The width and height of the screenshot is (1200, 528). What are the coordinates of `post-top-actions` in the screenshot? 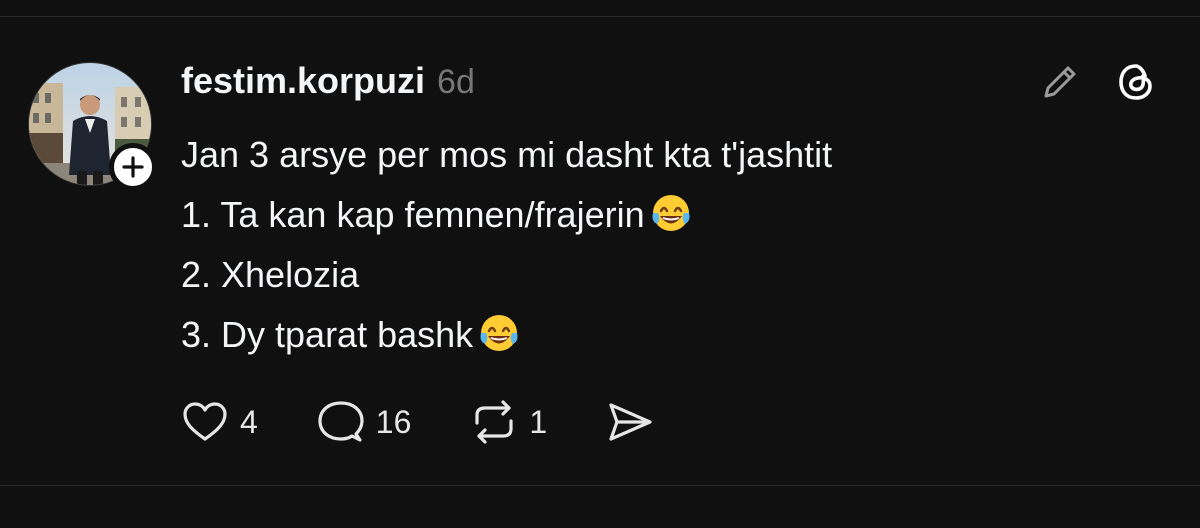 It's located at (1098, 82).